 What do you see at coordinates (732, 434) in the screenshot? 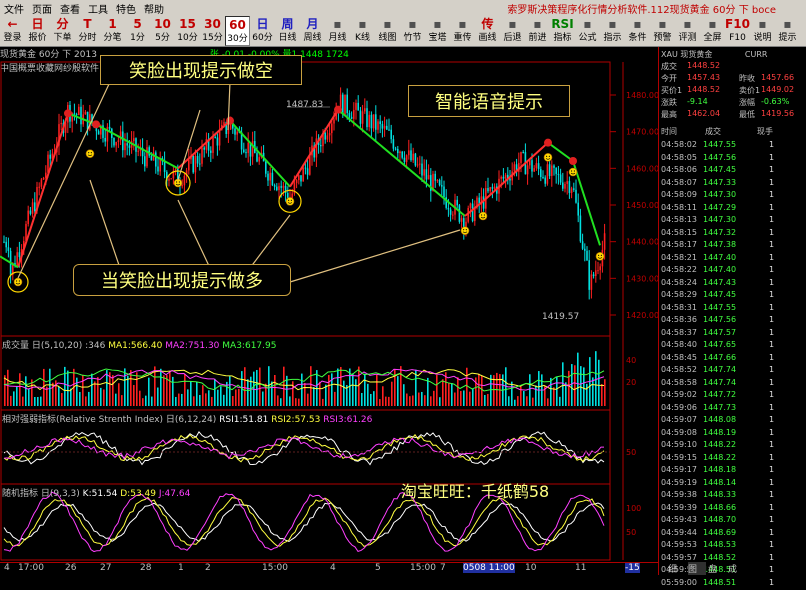
I see `tick-row: 04:59:08 1448.19 1` at bounding box center [732, 434].